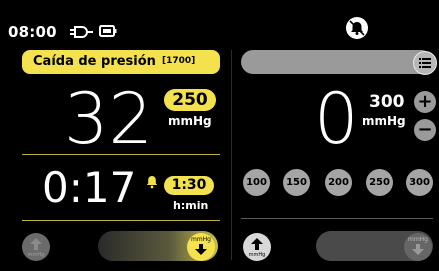 The width and height of the screenshot is (439, 271). What do you see at coordinates (191, 205) in the screenshot?
I see `timer-unit: h:min` at bounding box center [191, 205].